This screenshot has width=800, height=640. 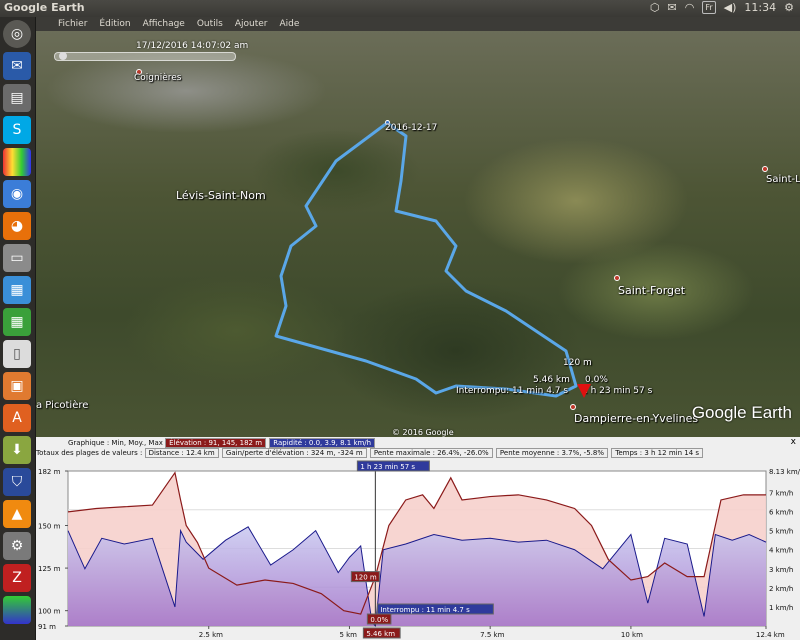 What do you see at coordinates (551, 453) in the screenshot?
I see `avg-grade: Pente moyenne : 3.7%, -5.8%` at bounding box center [551, 453].